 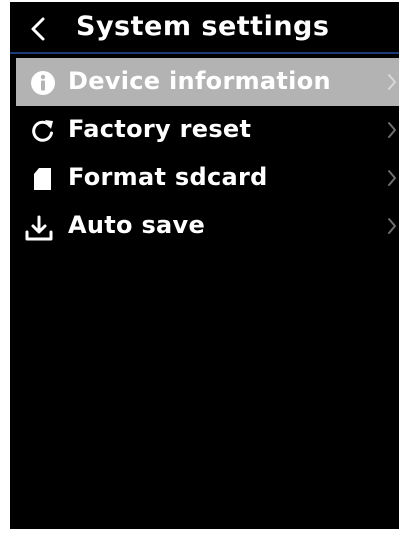 I want to click on menu-item-factory-reset: Factory reset, so click(x=204, y=130).